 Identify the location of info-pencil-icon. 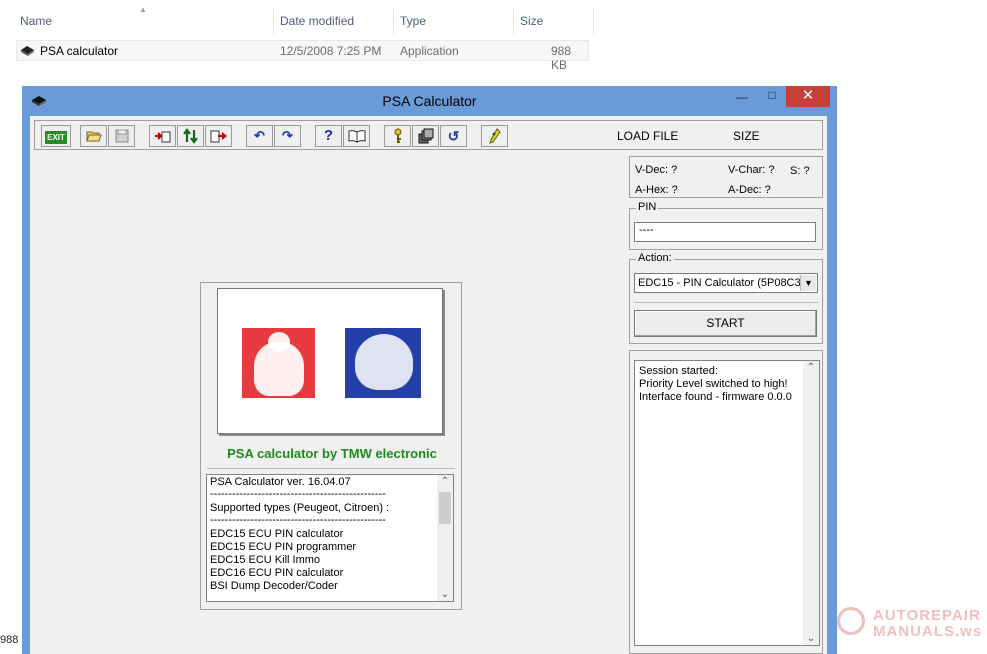
(494, 136).